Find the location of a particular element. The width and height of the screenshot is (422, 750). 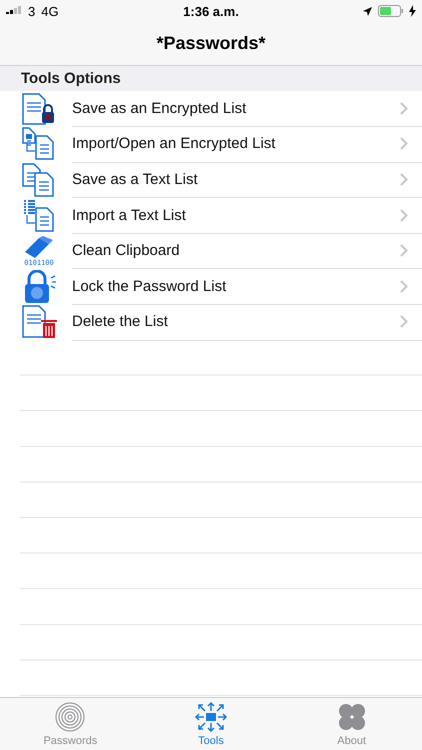

document-import-icon is located at coordinates (39, 144).